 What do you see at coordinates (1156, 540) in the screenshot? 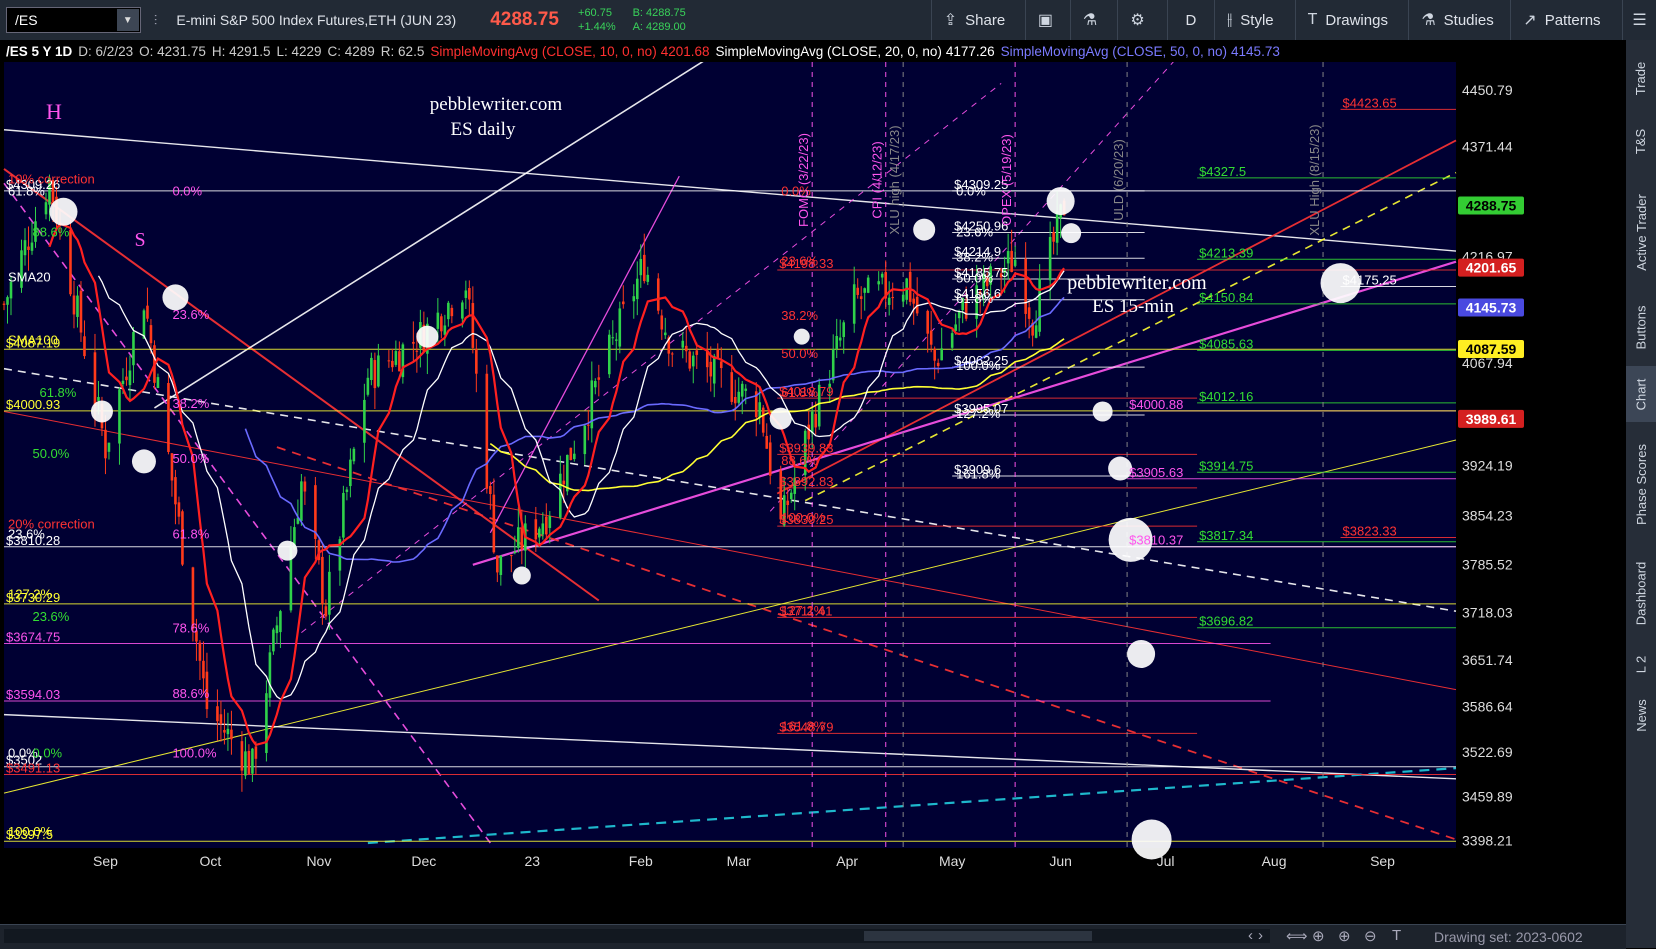
I see `fib-level-label: $3810.37` at bounding box center [1156, 540].